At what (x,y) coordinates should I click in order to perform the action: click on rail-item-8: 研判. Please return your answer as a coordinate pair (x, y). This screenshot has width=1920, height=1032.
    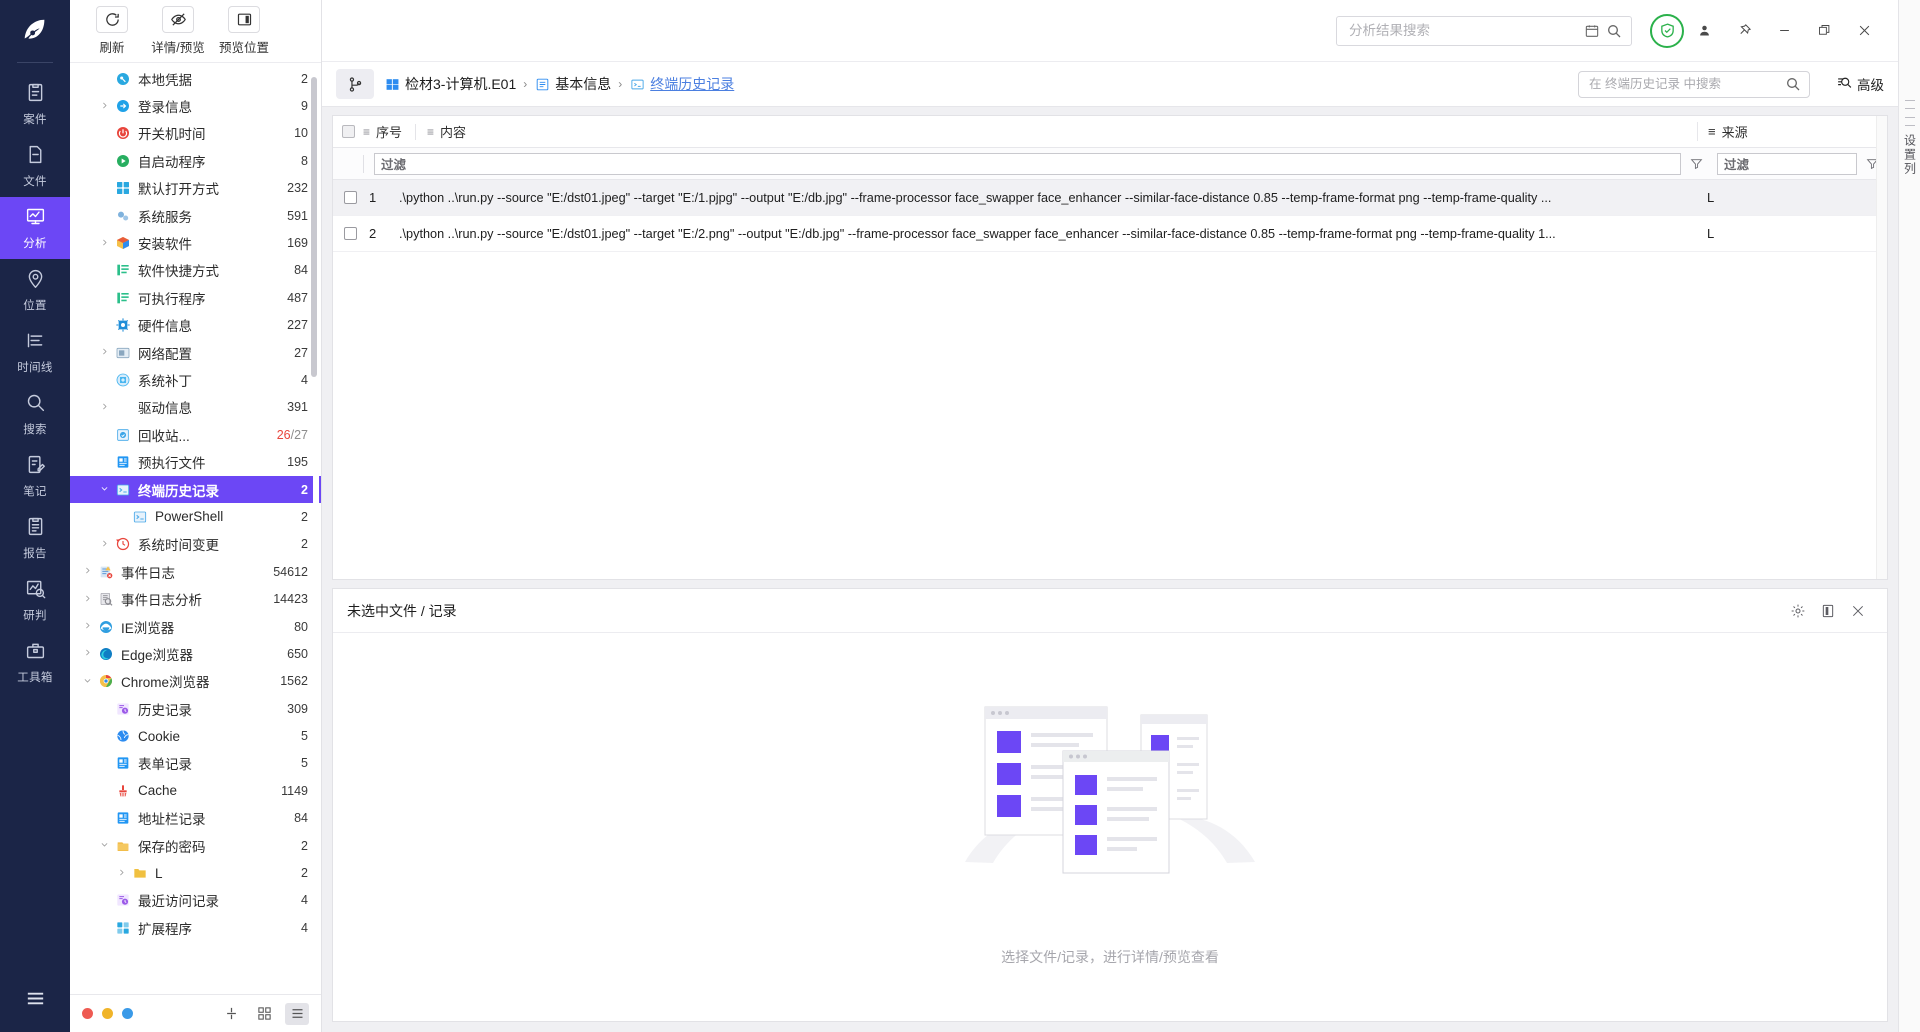
    Looking at the image, I should click on (35, 600).